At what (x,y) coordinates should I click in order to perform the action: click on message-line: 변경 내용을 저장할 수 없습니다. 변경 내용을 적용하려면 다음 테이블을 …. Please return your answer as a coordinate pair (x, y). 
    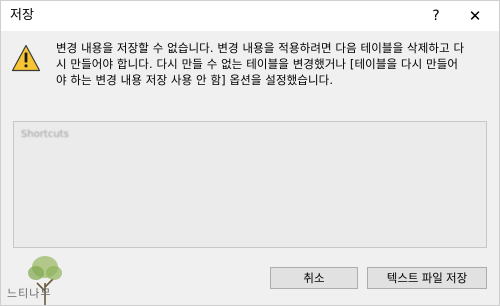
    Looking at the image, I should click on (260, 48).